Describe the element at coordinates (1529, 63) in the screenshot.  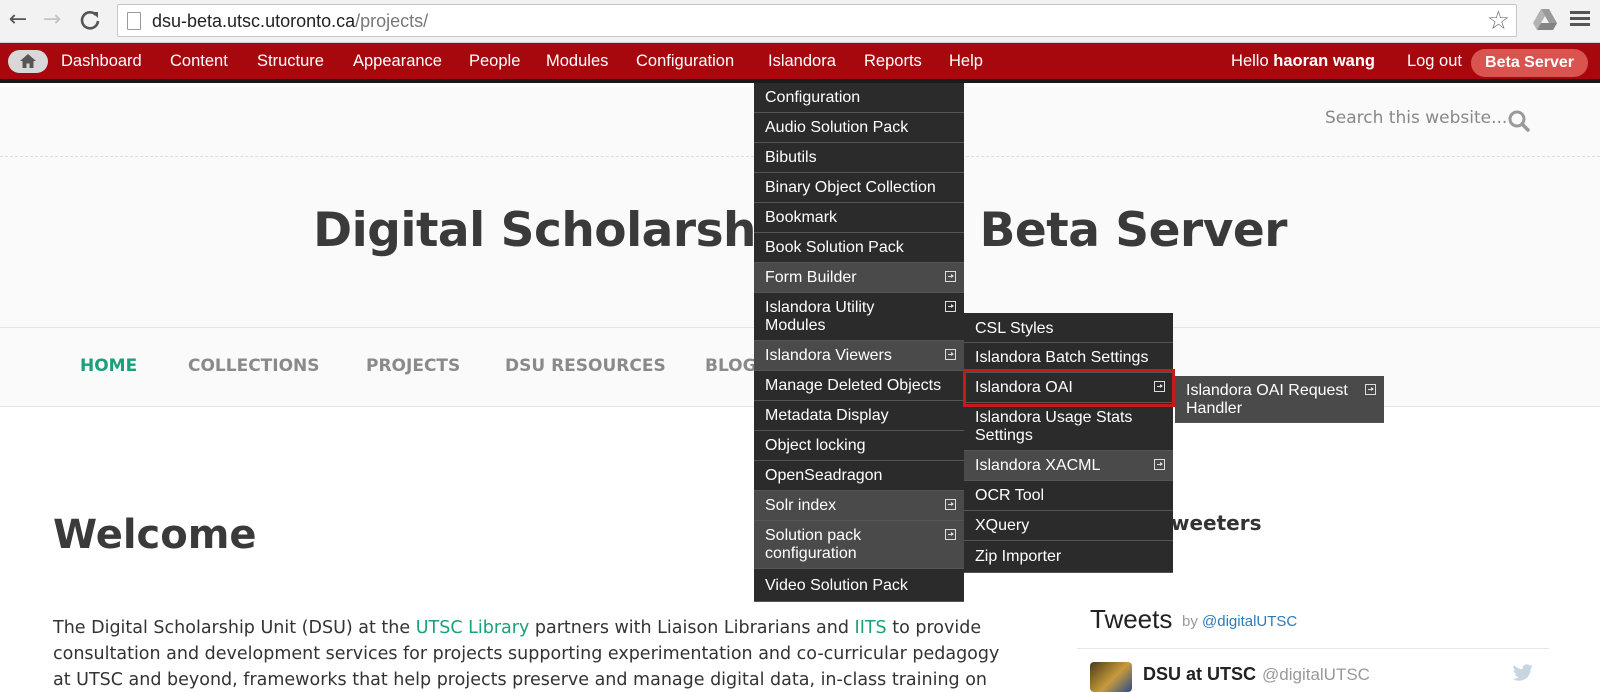
I see `server-badge: Beta Server` at that location.